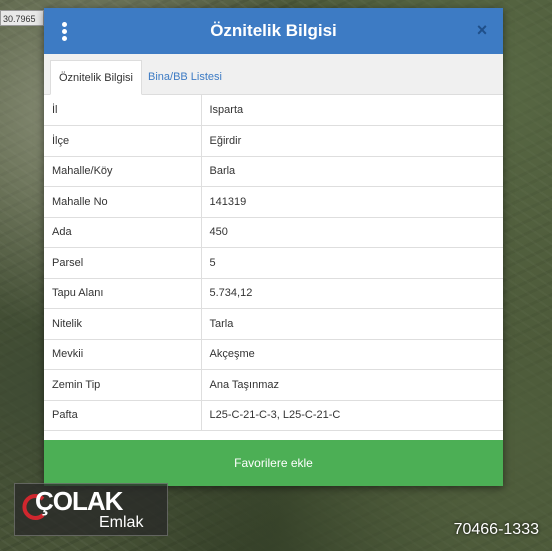 The image size is (552, 551). I want to click on row-value: Akçeşme, so click(352, 354).